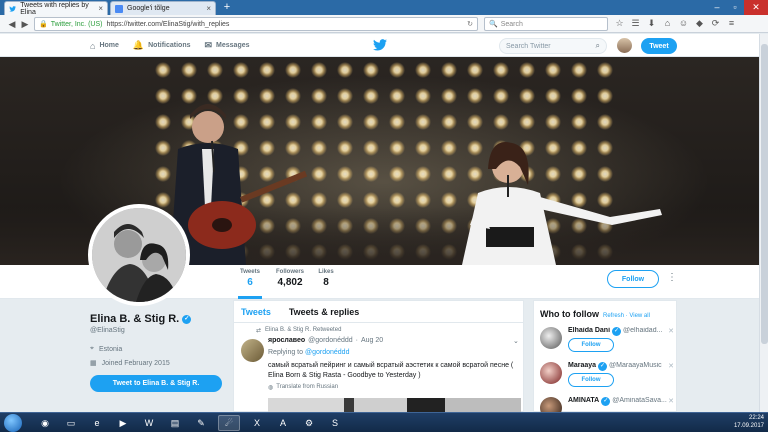 The height and width of the screenshot is (432, 768). I want to click on site-identity: Twitter, Inc. (US), so click(76, 24).